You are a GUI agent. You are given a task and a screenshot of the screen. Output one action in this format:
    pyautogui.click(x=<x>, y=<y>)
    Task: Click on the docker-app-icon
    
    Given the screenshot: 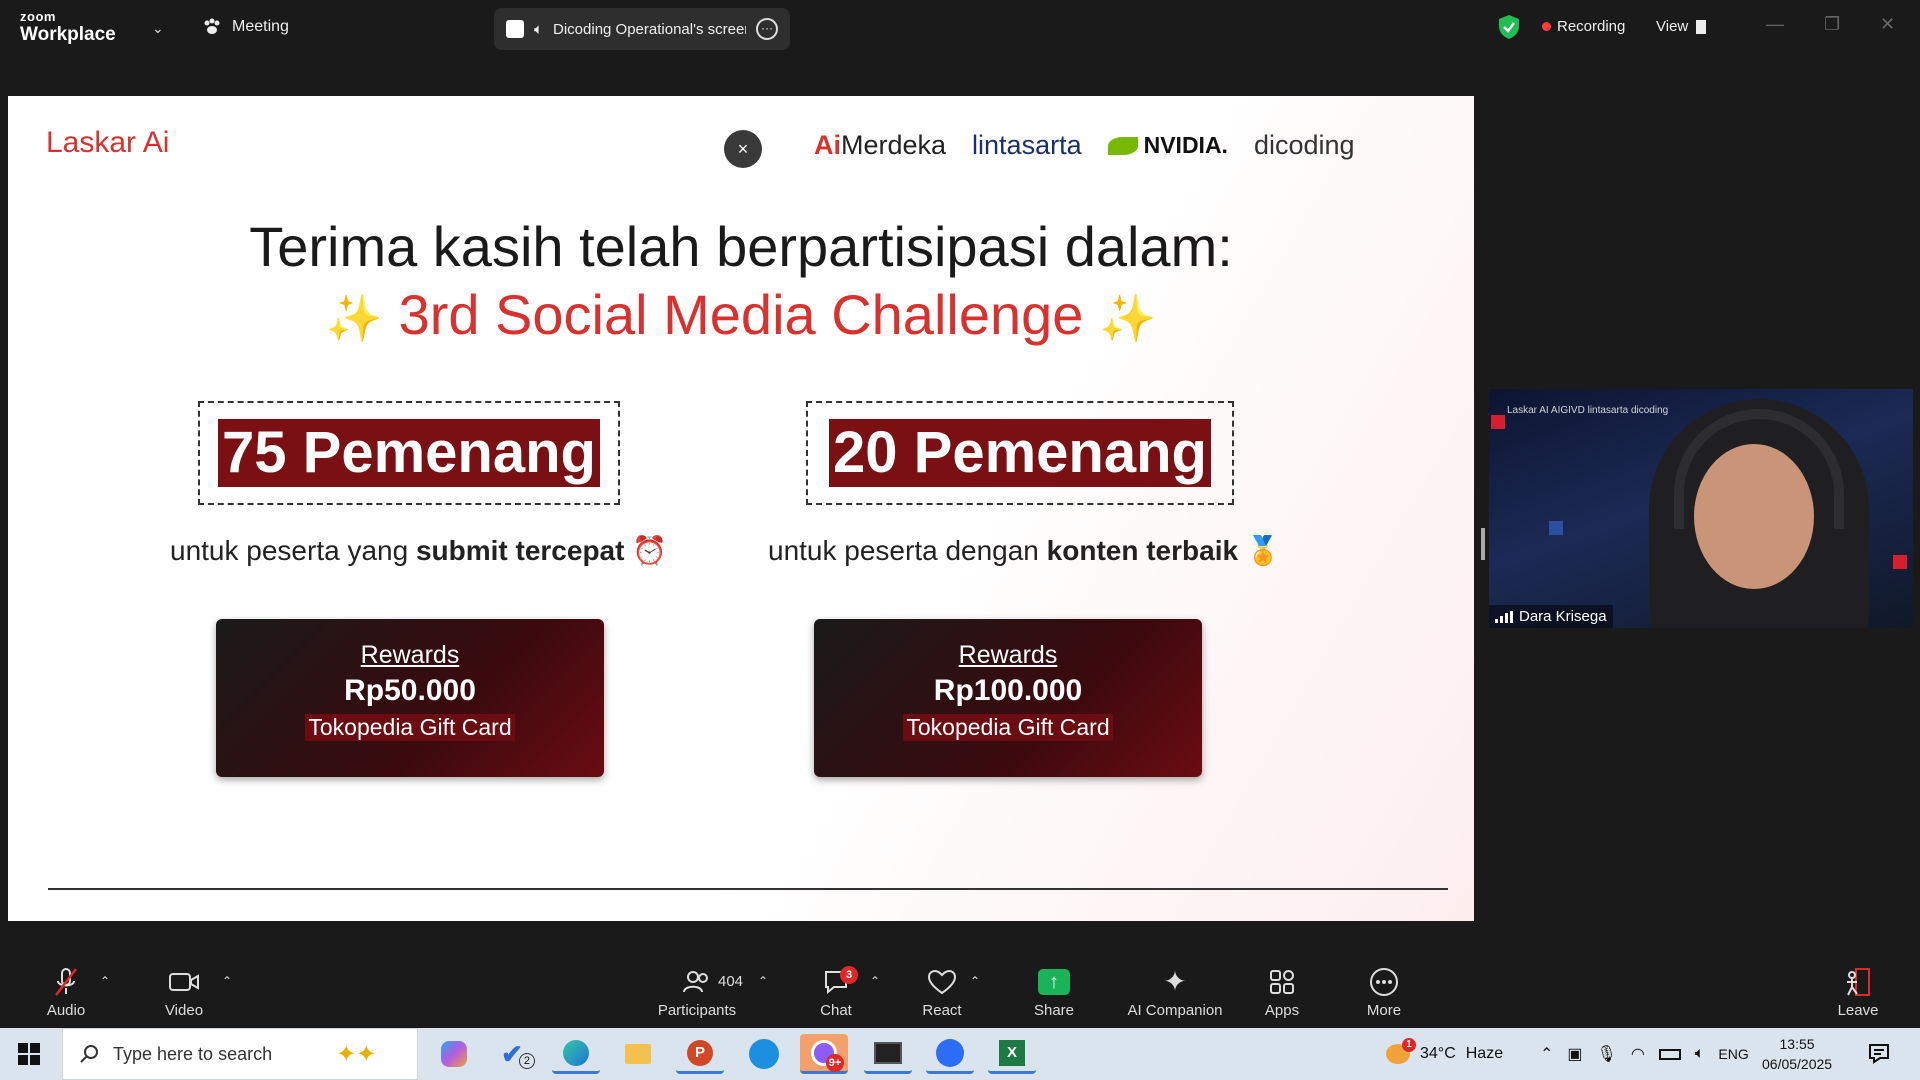 What is the action you would take?
    pyautogui.click(x=764, y=1054)
    